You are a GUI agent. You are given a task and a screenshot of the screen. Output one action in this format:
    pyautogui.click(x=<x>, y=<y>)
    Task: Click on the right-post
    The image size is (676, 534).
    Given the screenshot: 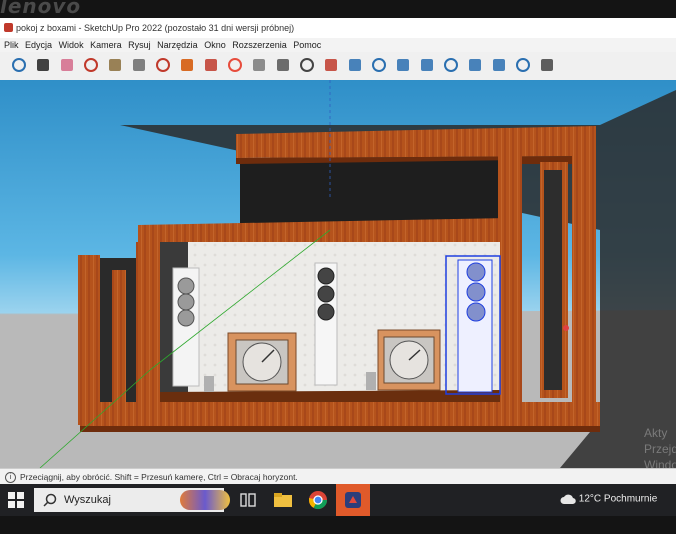 What is the action you would take?
    pyautogui.click(x=510, y=291)
    